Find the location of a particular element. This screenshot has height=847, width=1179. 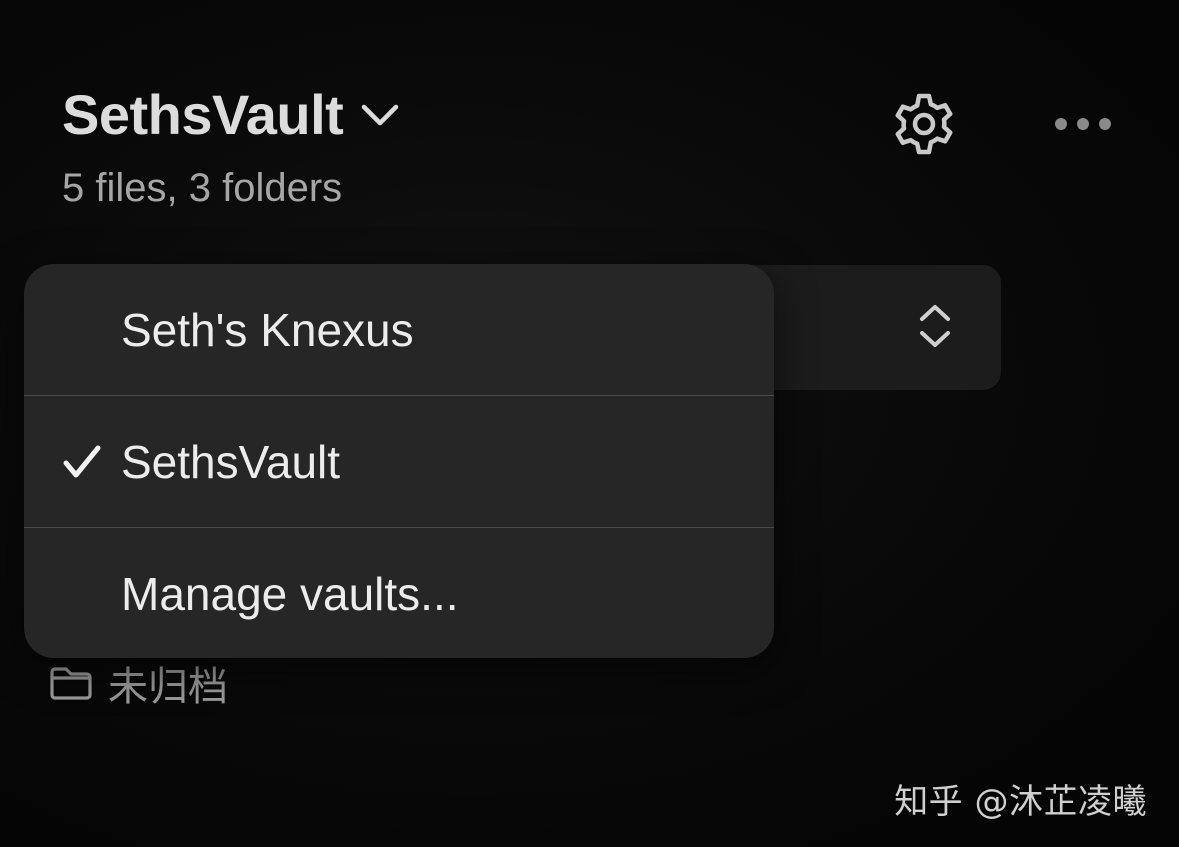

folder-icon is located at coordinates (72, 683).